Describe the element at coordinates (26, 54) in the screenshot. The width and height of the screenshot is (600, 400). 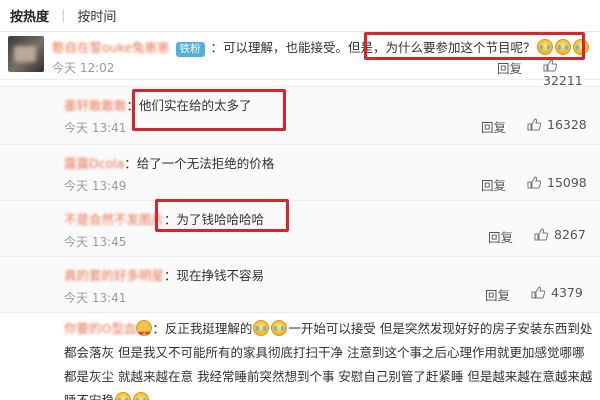
I see `avatar` at that location.